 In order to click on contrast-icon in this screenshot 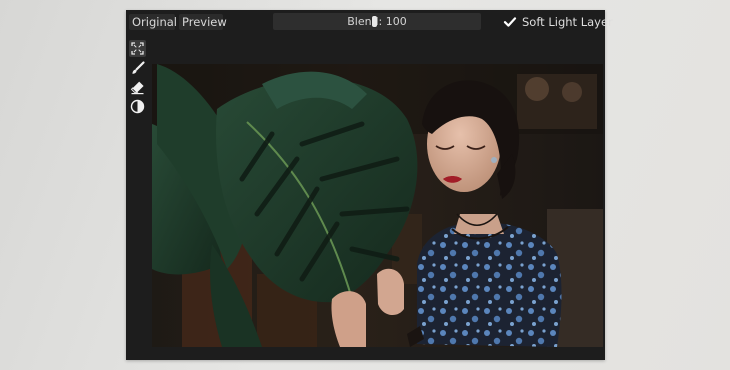, I will do `click(137, 106)`.